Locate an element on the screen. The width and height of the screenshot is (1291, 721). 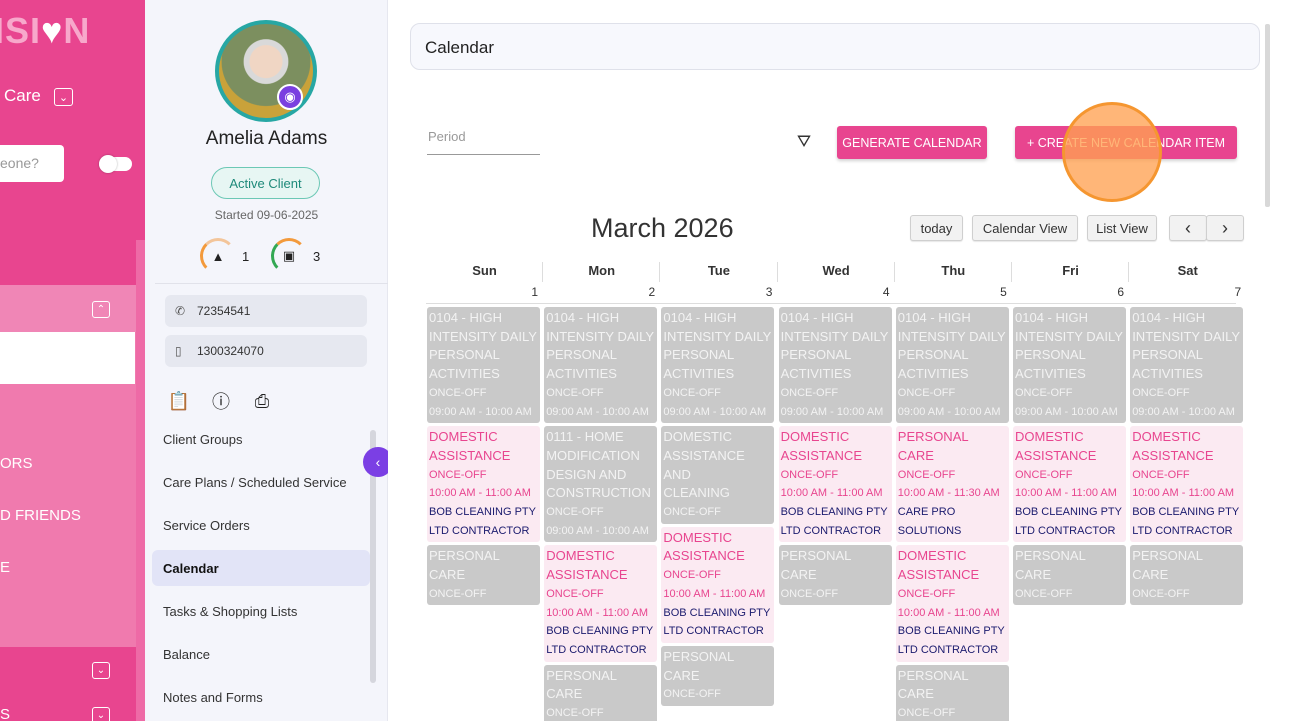
menu-client-groups: Client Groups is located at coordinates (261, 439).